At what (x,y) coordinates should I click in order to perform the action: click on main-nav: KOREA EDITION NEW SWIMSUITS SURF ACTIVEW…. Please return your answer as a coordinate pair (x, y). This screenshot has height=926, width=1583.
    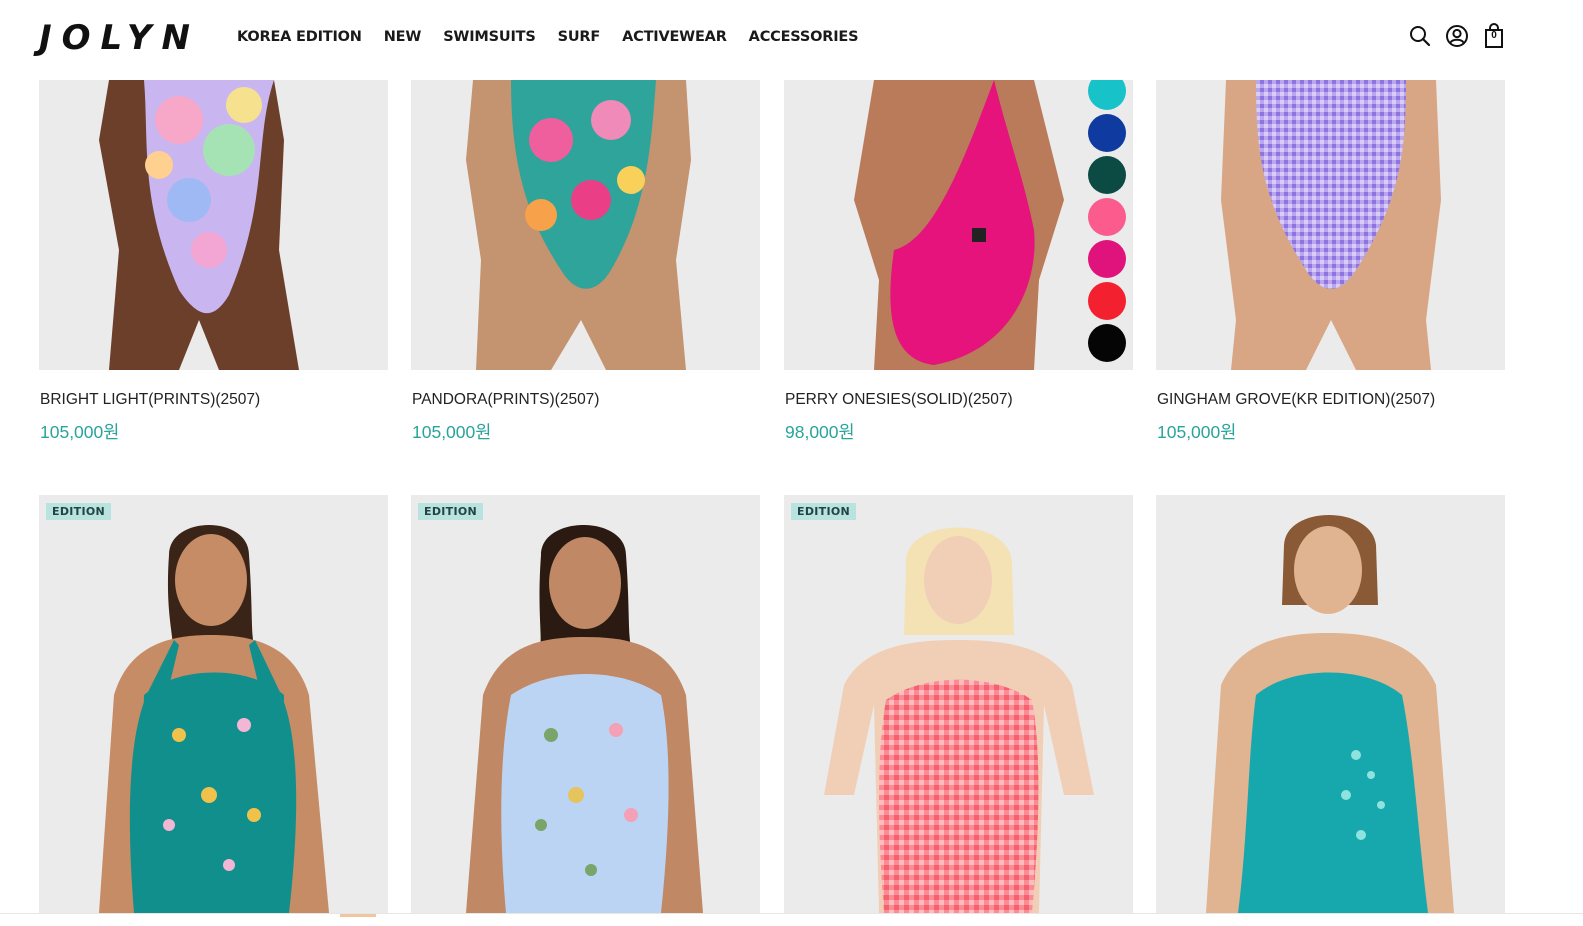
    Looking at the image, I should click on (558, 37).